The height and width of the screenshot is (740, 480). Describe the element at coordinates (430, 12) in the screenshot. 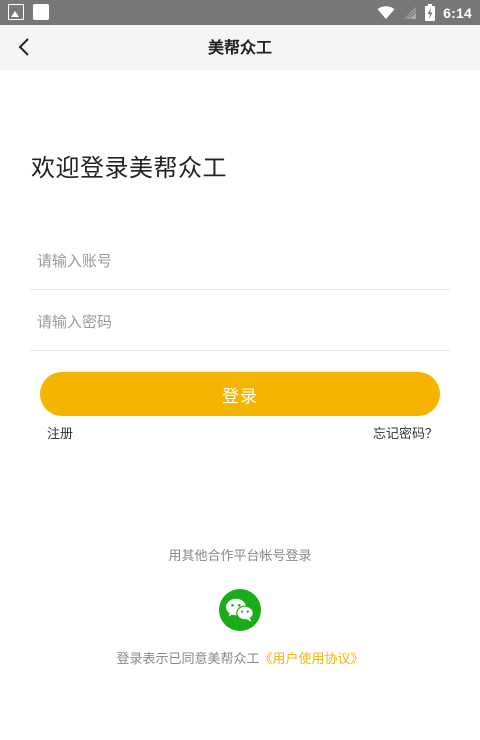

I see `battery-icon` at that location.